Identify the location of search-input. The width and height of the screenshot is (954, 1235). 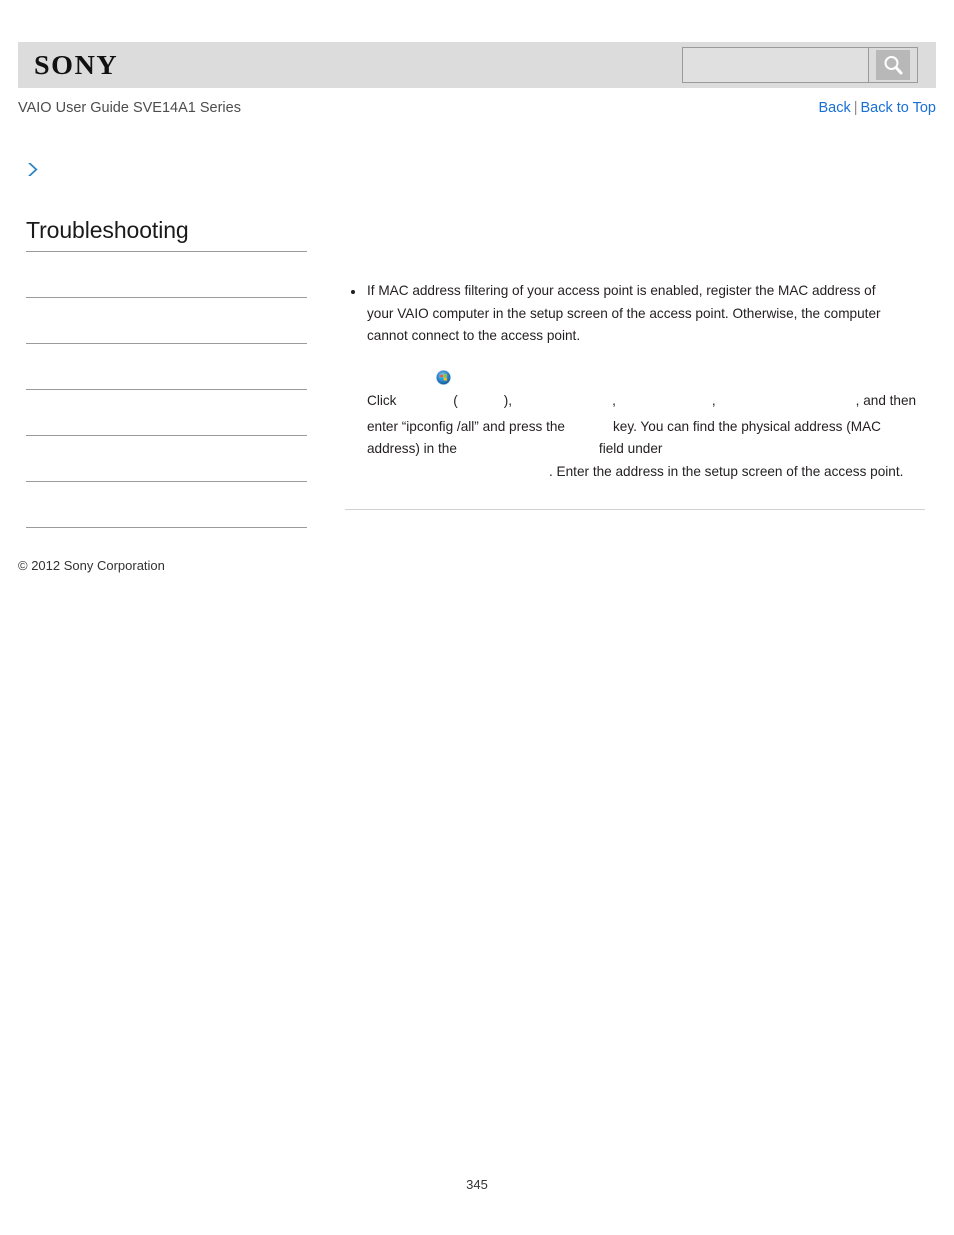
(775, 65).